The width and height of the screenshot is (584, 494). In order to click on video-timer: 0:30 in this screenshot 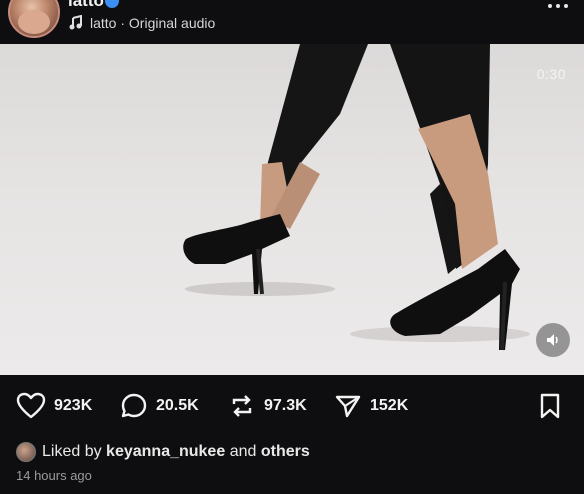, I will do `click(551, 74)`.